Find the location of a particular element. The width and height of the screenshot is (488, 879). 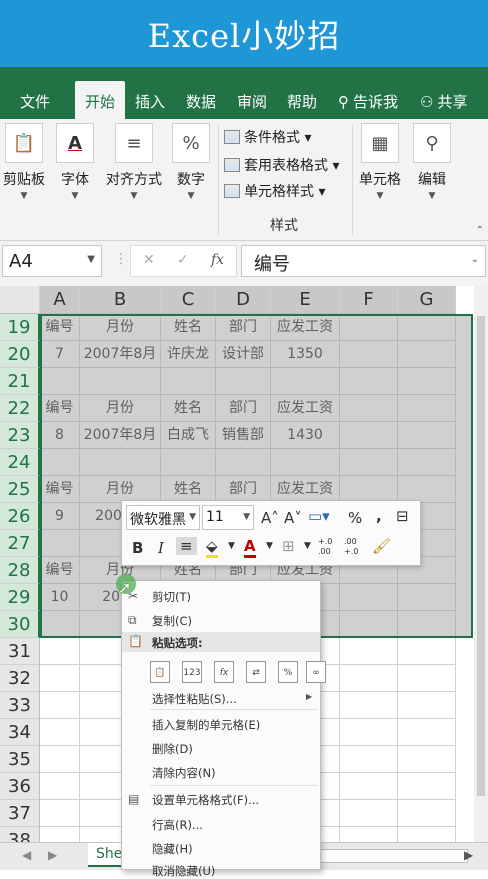

cell-E22: 应发工资 is located at coordinates (305, 408).